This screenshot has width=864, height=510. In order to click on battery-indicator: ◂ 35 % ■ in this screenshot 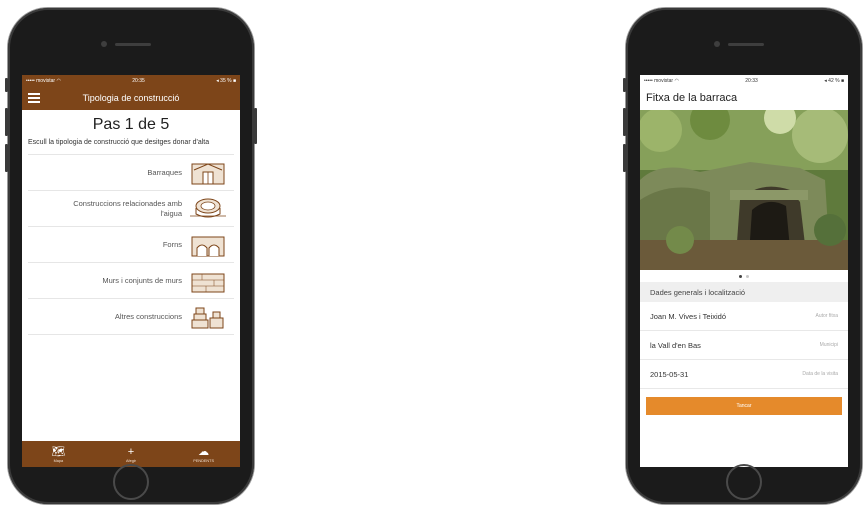, I will do `click(226, 80)`.